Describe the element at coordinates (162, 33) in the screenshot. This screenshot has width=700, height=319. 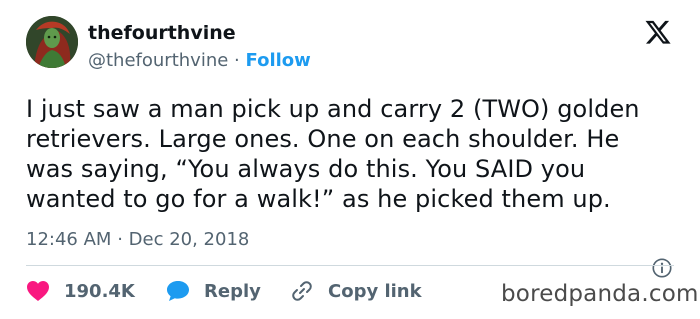
I see `author-display-name: thefourthvine` at that location.